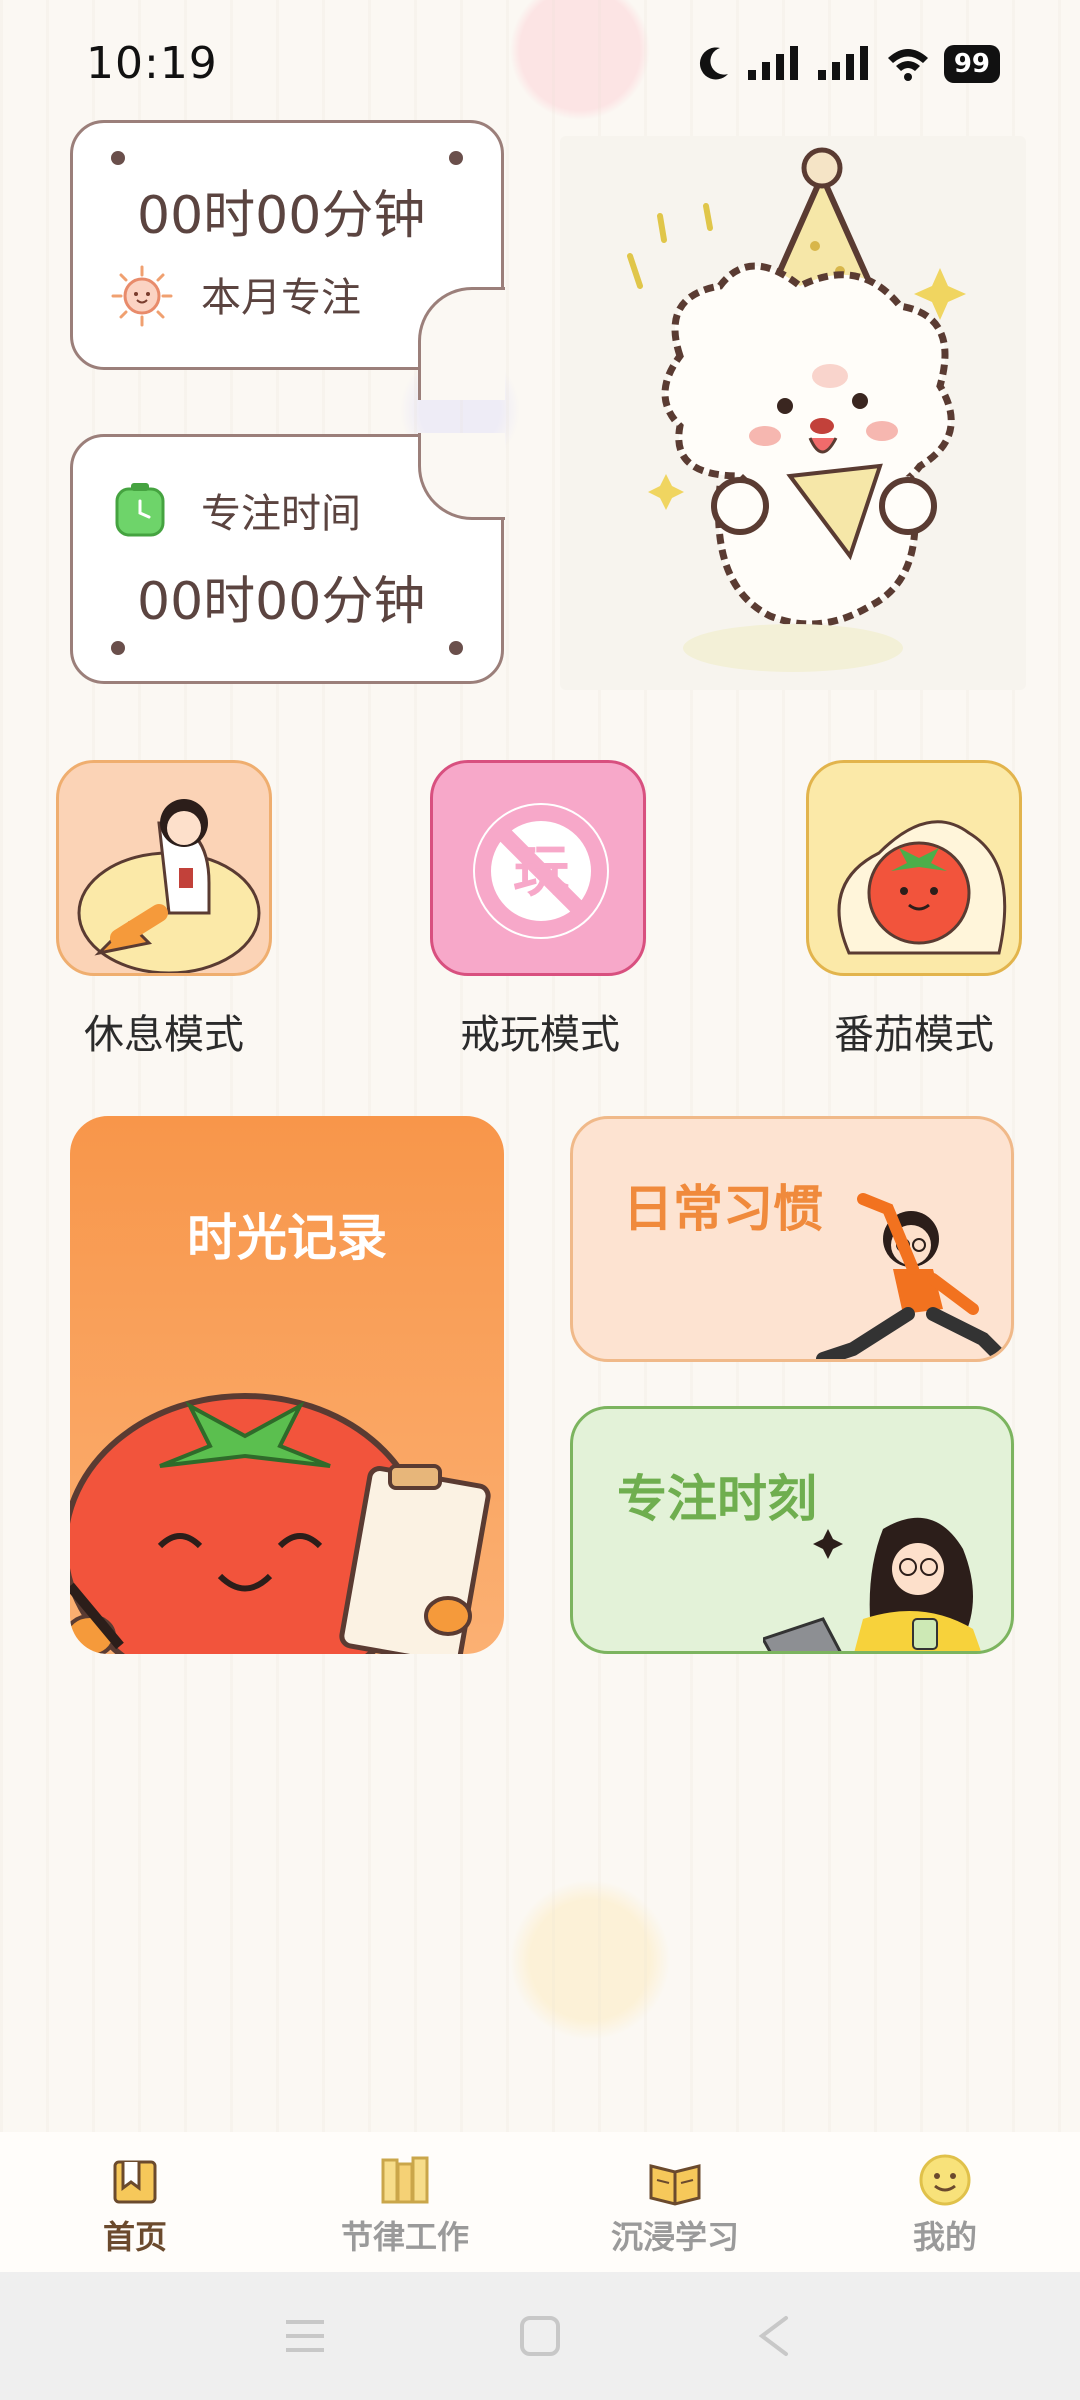 This screenshot has width=1080, height=2400. What do you see at coordinates (287, 558) in the screenshot?
I see `focus-time-card: 专注时间 00时00分钟` at bounding box center [287, 558].